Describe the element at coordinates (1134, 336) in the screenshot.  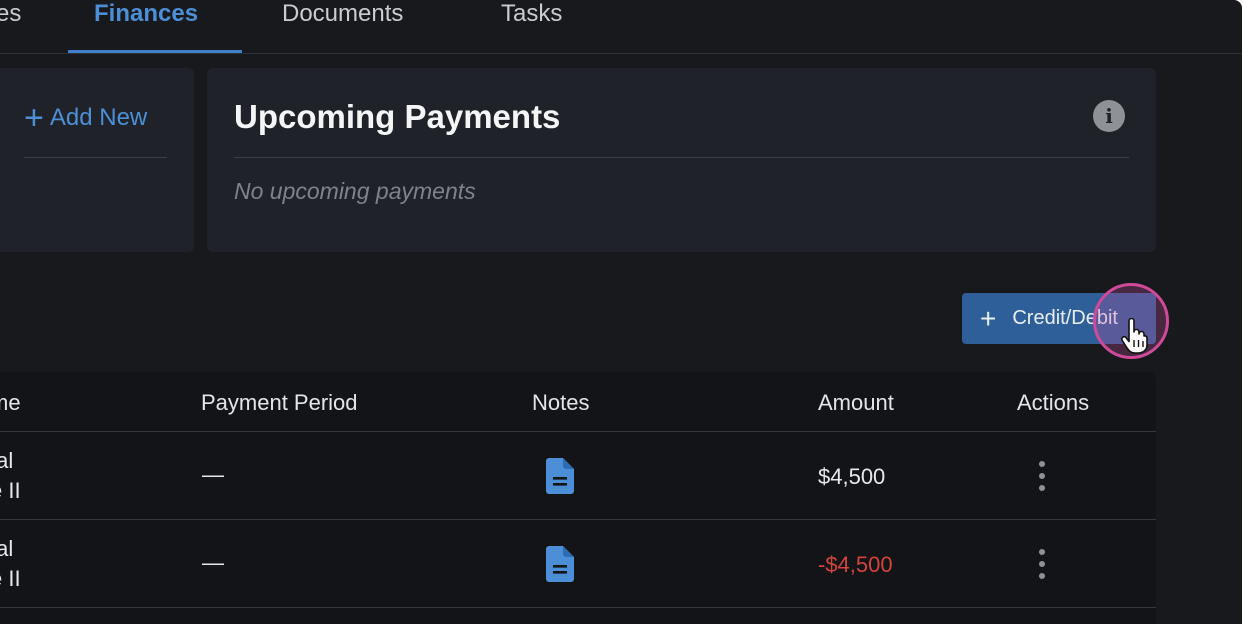
I see `hand-pointer-icon` at that location.